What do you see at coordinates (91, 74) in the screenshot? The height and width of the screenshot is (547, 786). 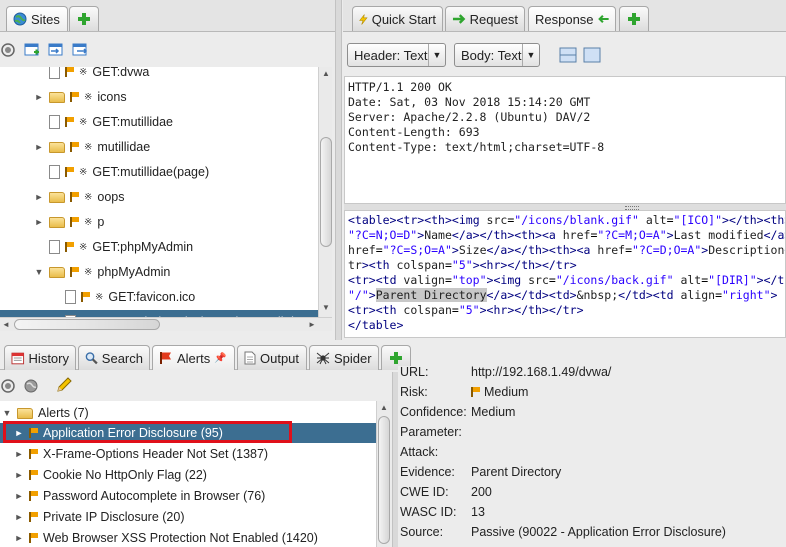 I see `site-tree-node: ※ GET:dvwa` at bounding box center [91, 74].